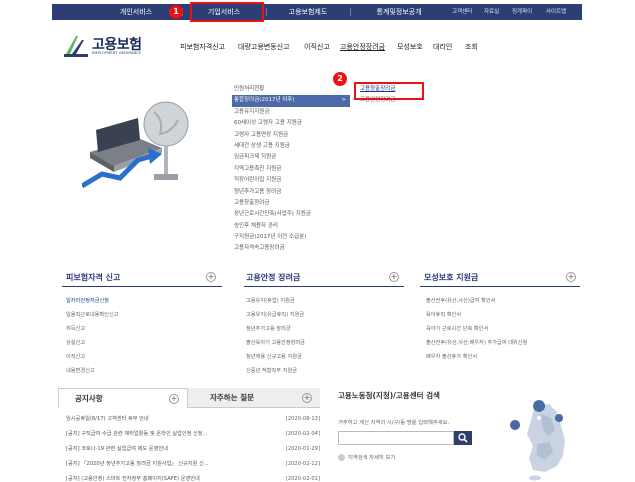  Describe the element at coordinates (92, 329) in the screenshot. I see `list-item: 취득신고` at that location.